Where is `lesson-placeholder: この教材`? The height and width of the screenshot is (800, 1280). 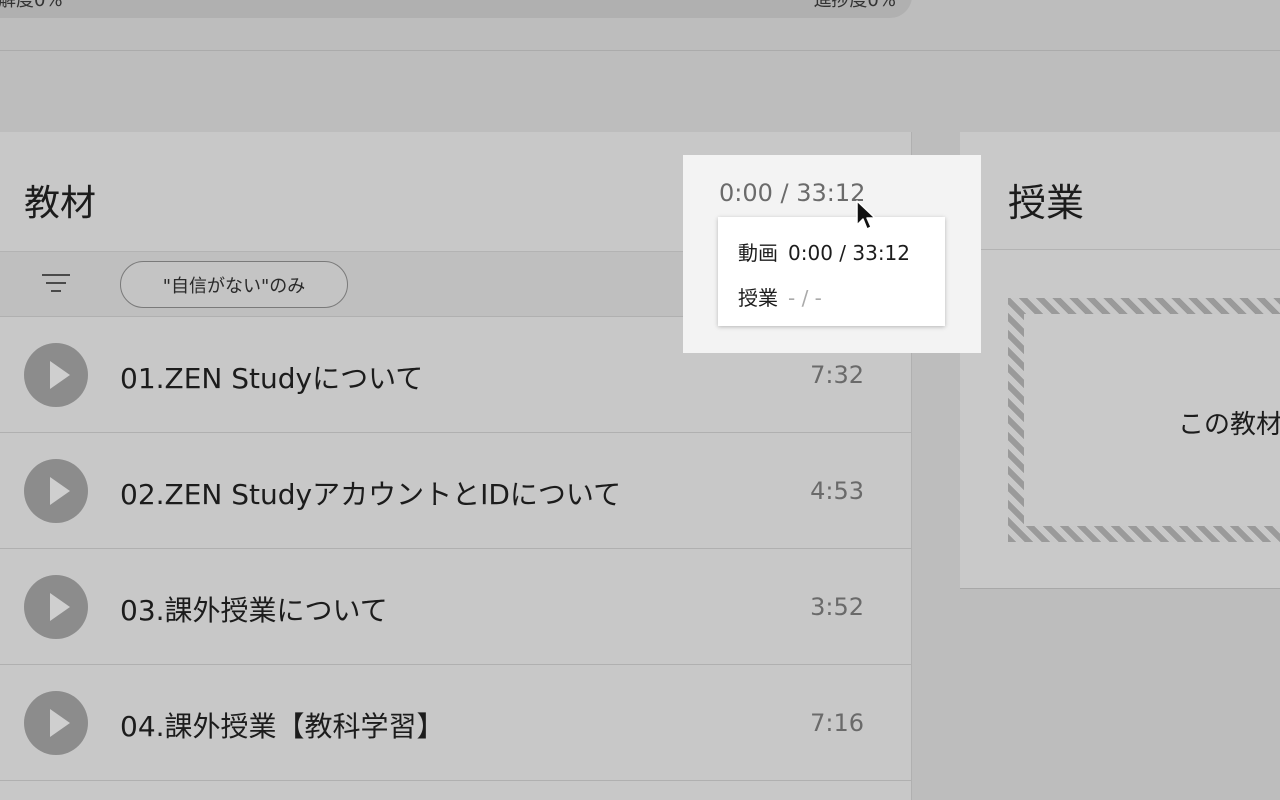
lesson-placeholder: この教材 is located at coordinates (1144, 420).